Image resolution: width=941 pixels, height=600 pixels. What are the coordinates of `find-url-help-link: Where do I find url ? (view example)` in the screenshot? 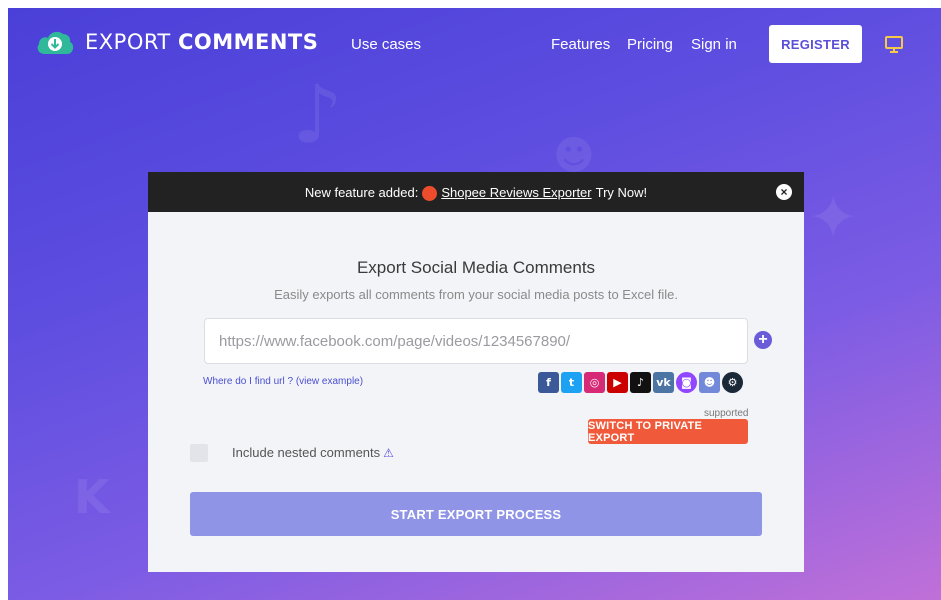 It's located at (283, 381).